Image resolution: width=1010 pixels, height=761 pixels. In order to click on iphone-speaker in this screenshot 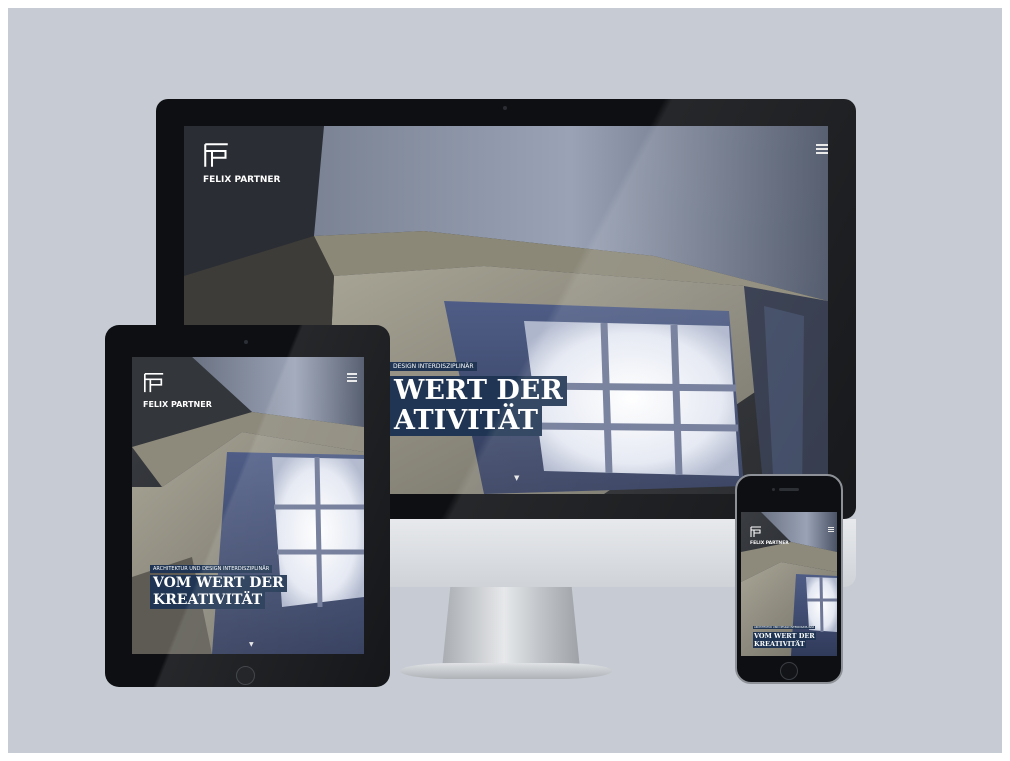, I will do `click(789, 489)`.